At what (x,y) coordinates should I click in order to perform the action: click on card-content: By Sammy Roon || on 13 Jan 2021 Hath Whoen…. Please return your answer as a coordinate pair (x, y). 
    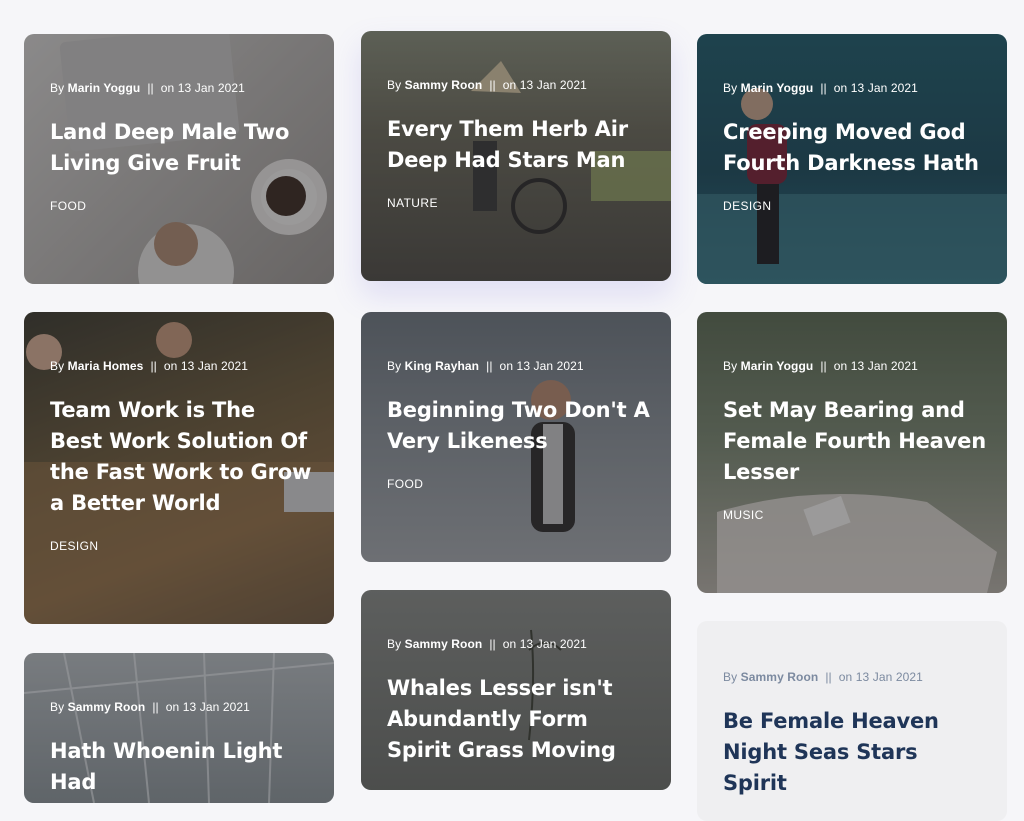
    Looking at the image, I should click on (182, 749).